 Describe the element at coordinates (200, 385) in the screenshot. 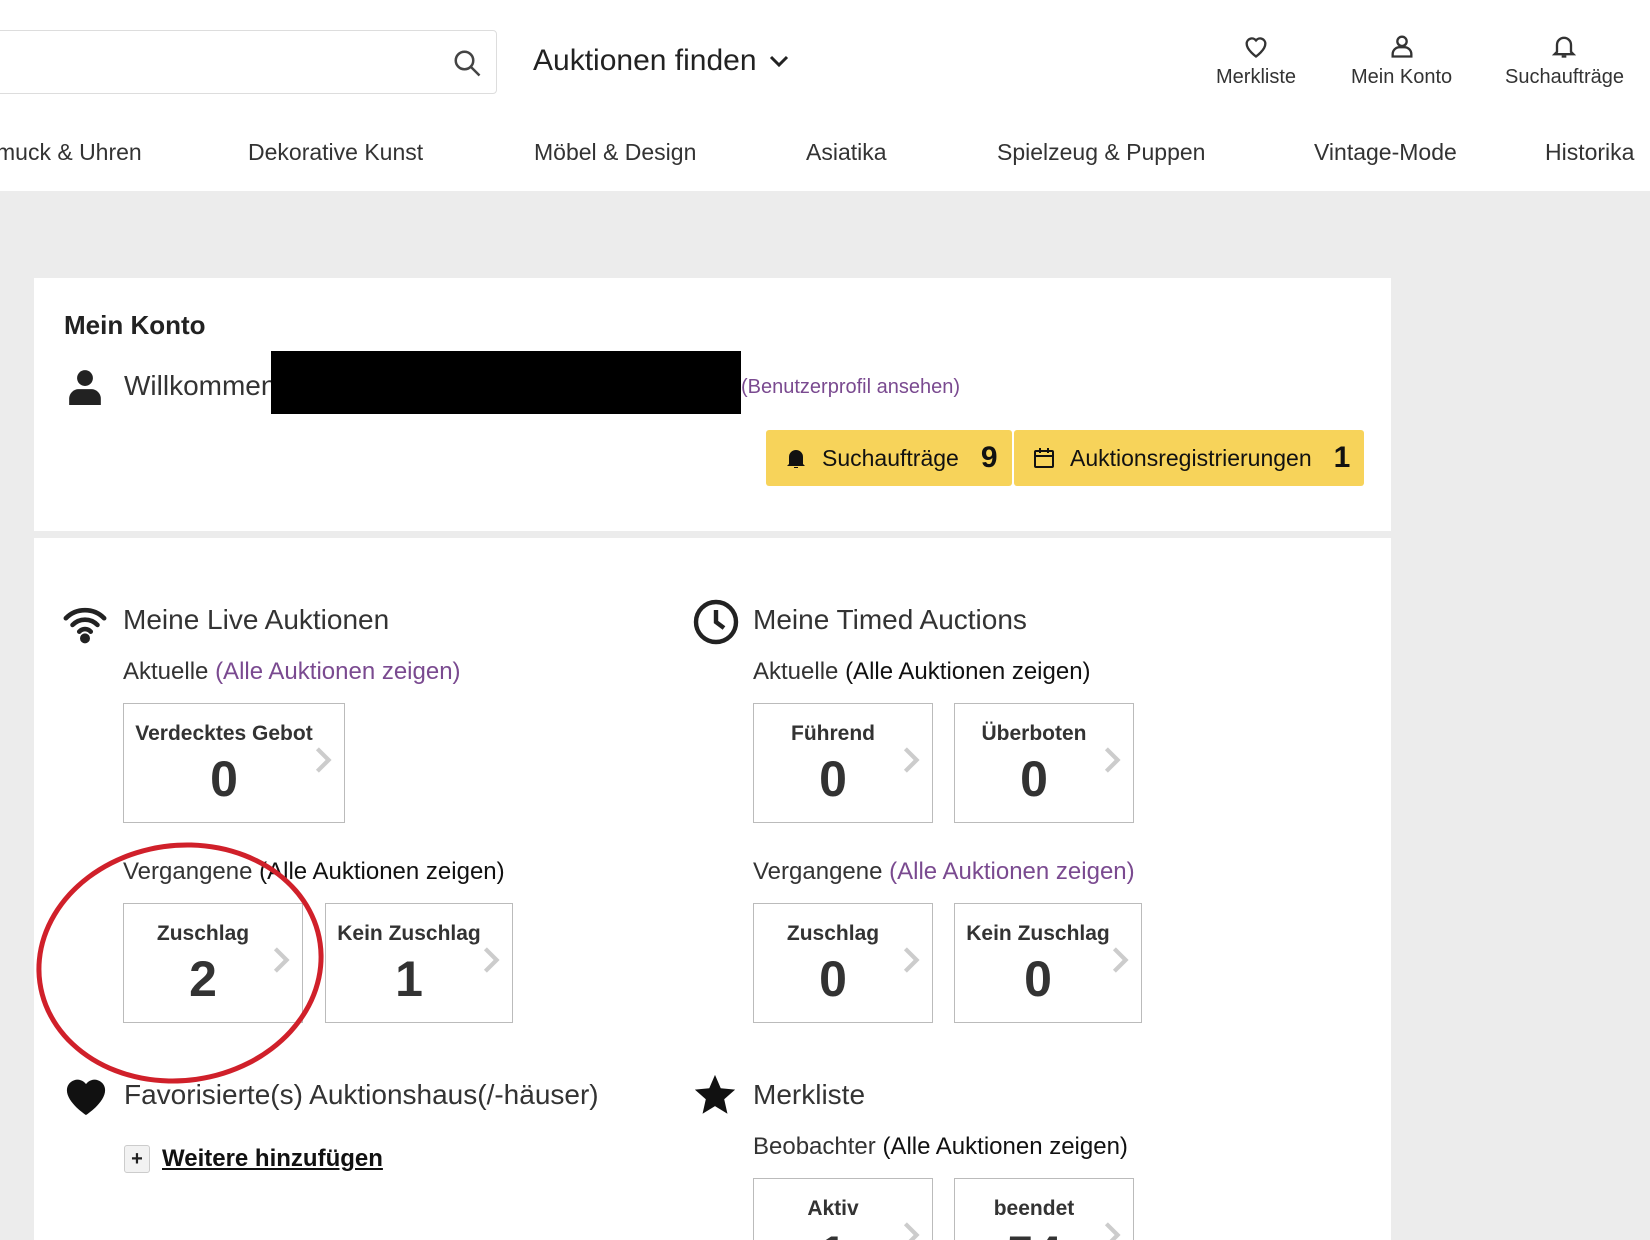

I see `welcome-text: Willkommen` at that location.